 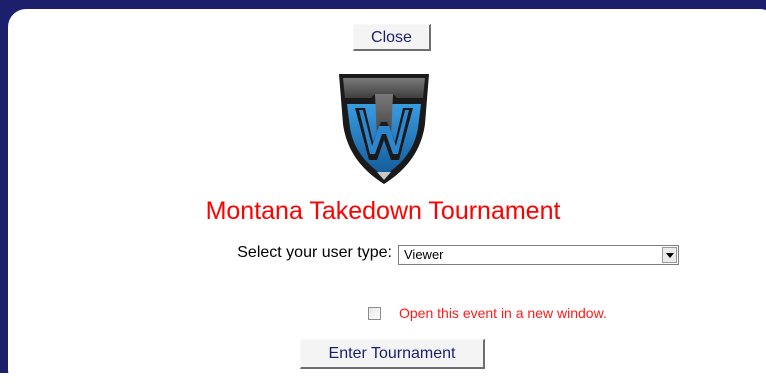 What do you see at coordinates (424, 254) in the screenshot?
I see `user-type-selected-value: Viewer` at bounding box center [424, 254].